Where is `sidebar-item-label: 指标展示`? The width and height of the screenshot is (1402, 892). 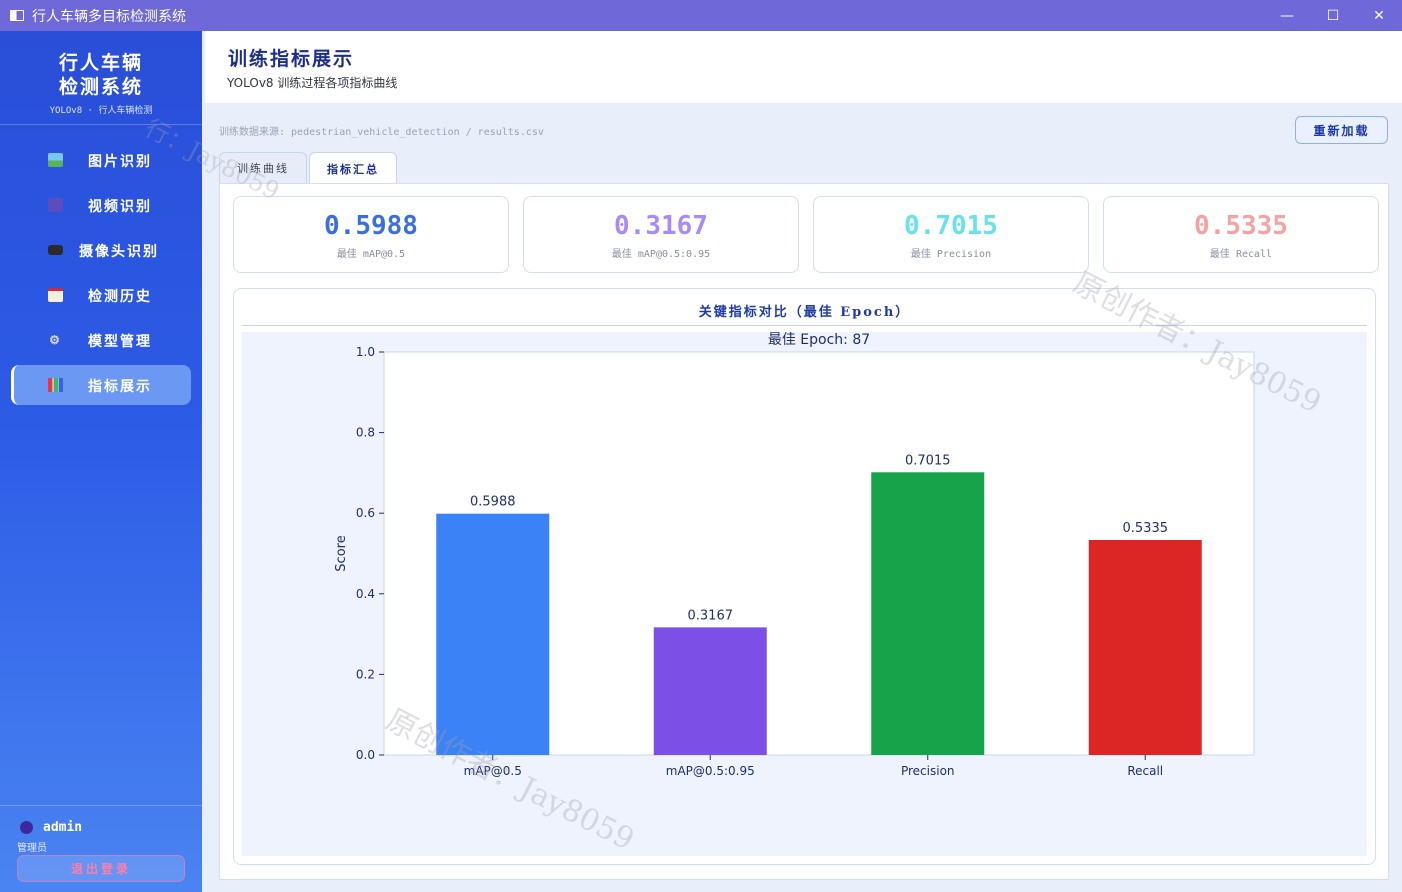 sidebar-item-label: 指标展示 is located at coordinates (120, 387).